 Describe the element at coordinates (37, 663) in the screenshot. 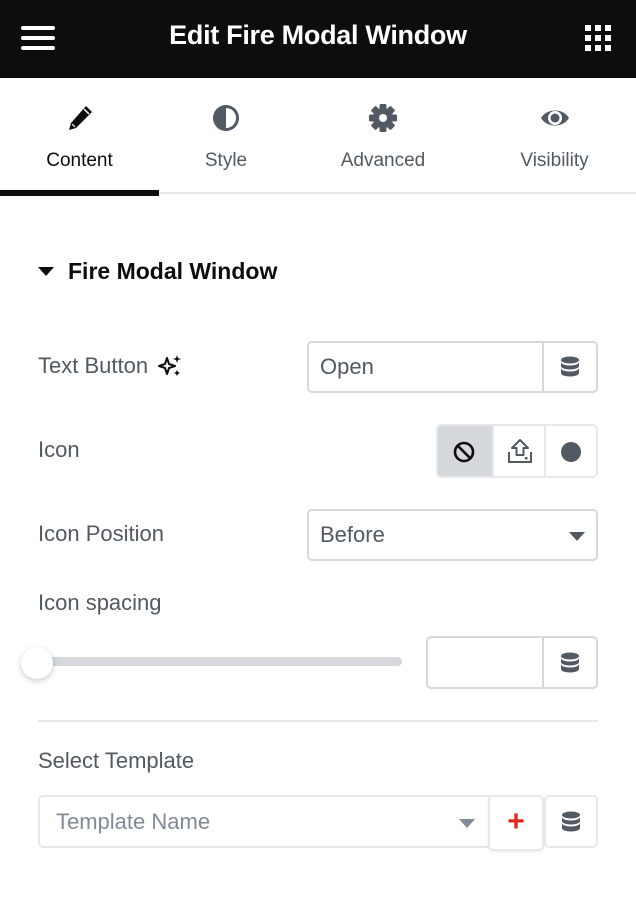

I see `icon-spacing-slider-handle` at that location.